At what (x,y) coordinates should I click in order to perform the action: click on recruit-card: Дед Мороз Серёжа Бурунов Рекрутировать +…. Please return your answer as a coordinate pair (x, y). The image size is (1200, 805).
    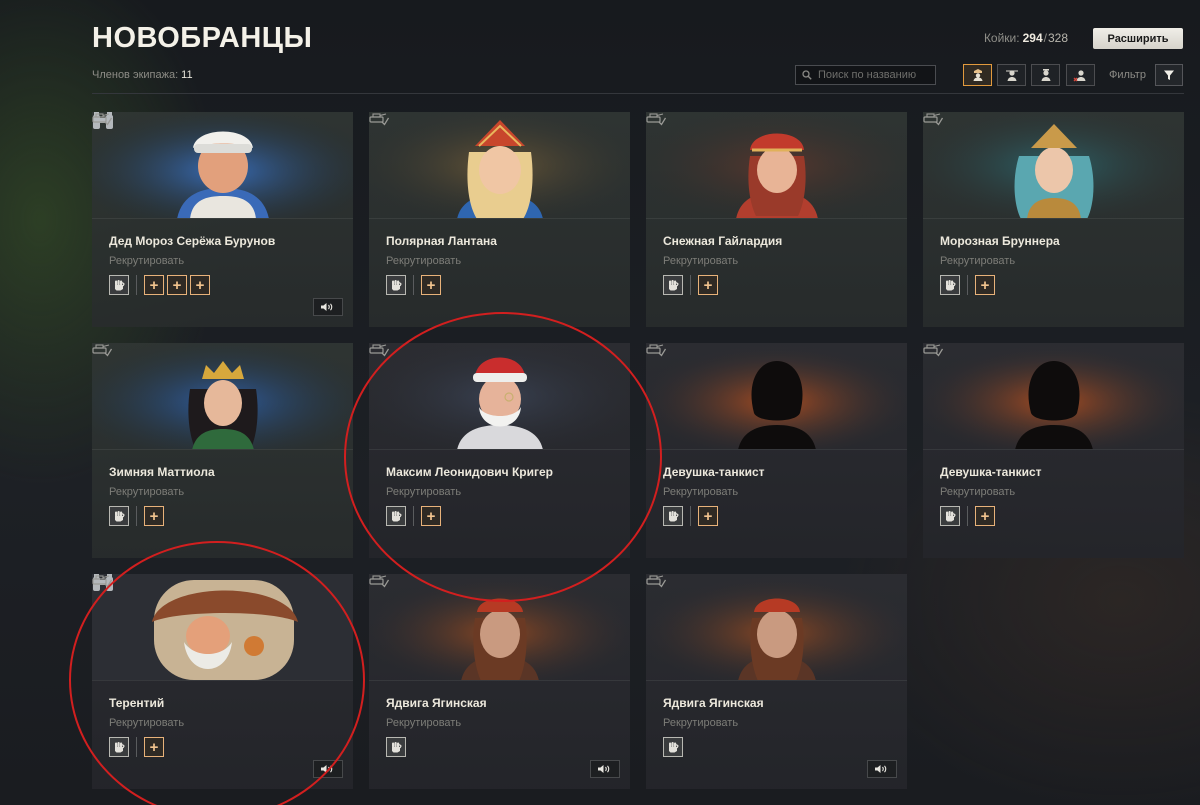
    Looking at the image, I should click on (222, 219).